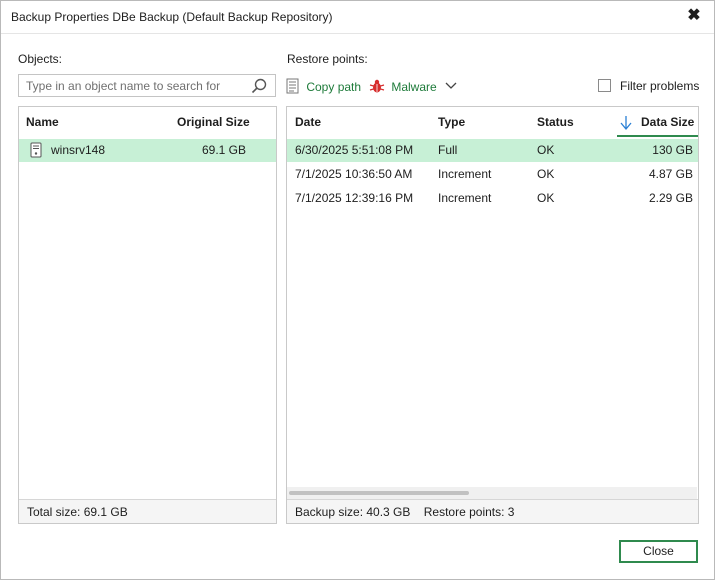 This screenshot has height=580, width=715. I want to click on column-header-date: Date, so click(308, 122).